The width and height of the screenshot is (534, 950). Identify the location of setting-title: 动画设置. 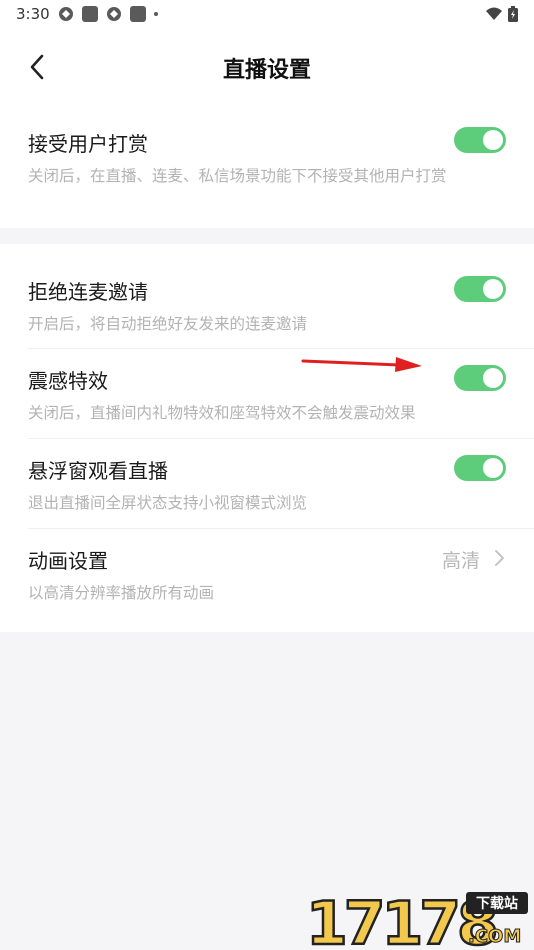
(68, 561).